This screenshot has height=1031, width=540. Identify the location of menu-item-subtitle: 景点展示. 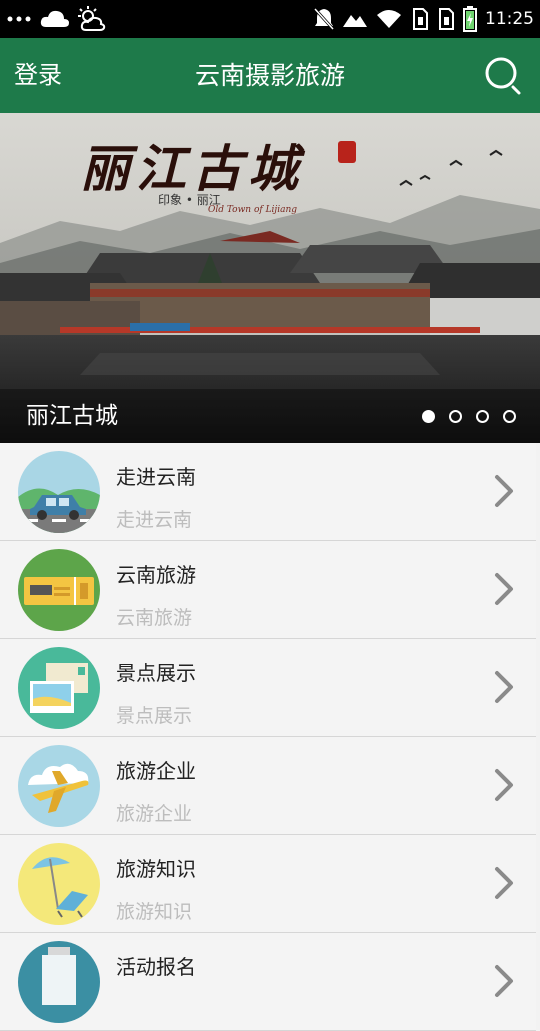
(154, 716).